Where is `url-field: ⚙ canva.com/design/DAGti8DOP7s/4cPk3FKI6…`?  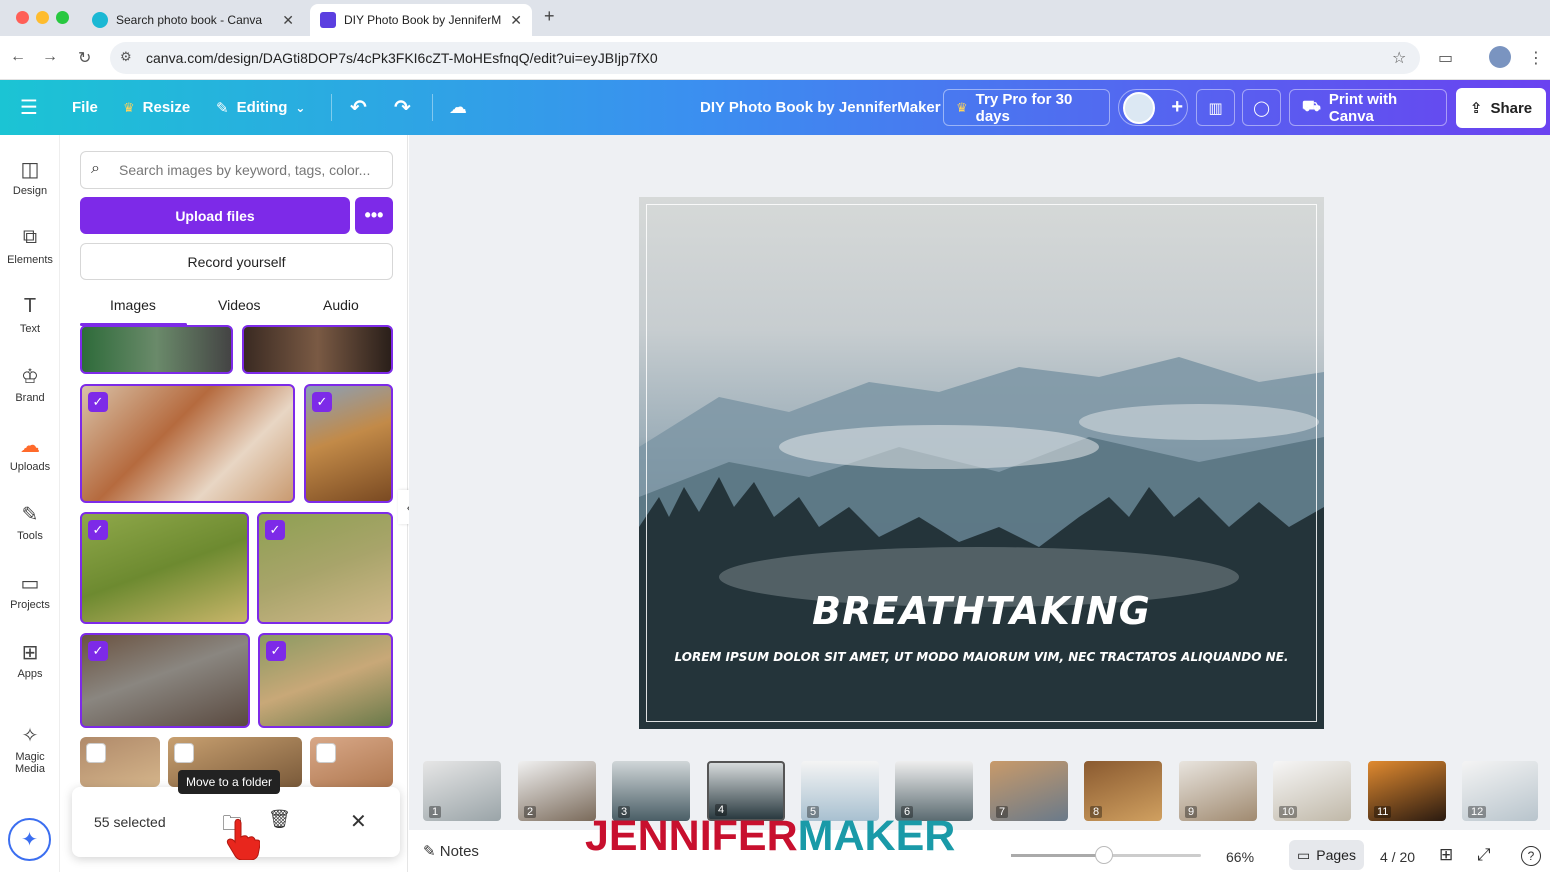 url-field: ⚙ canva.com/design/DAGti8DOP7s/4cPk3FKI6… is located at coordinates (765, 58).